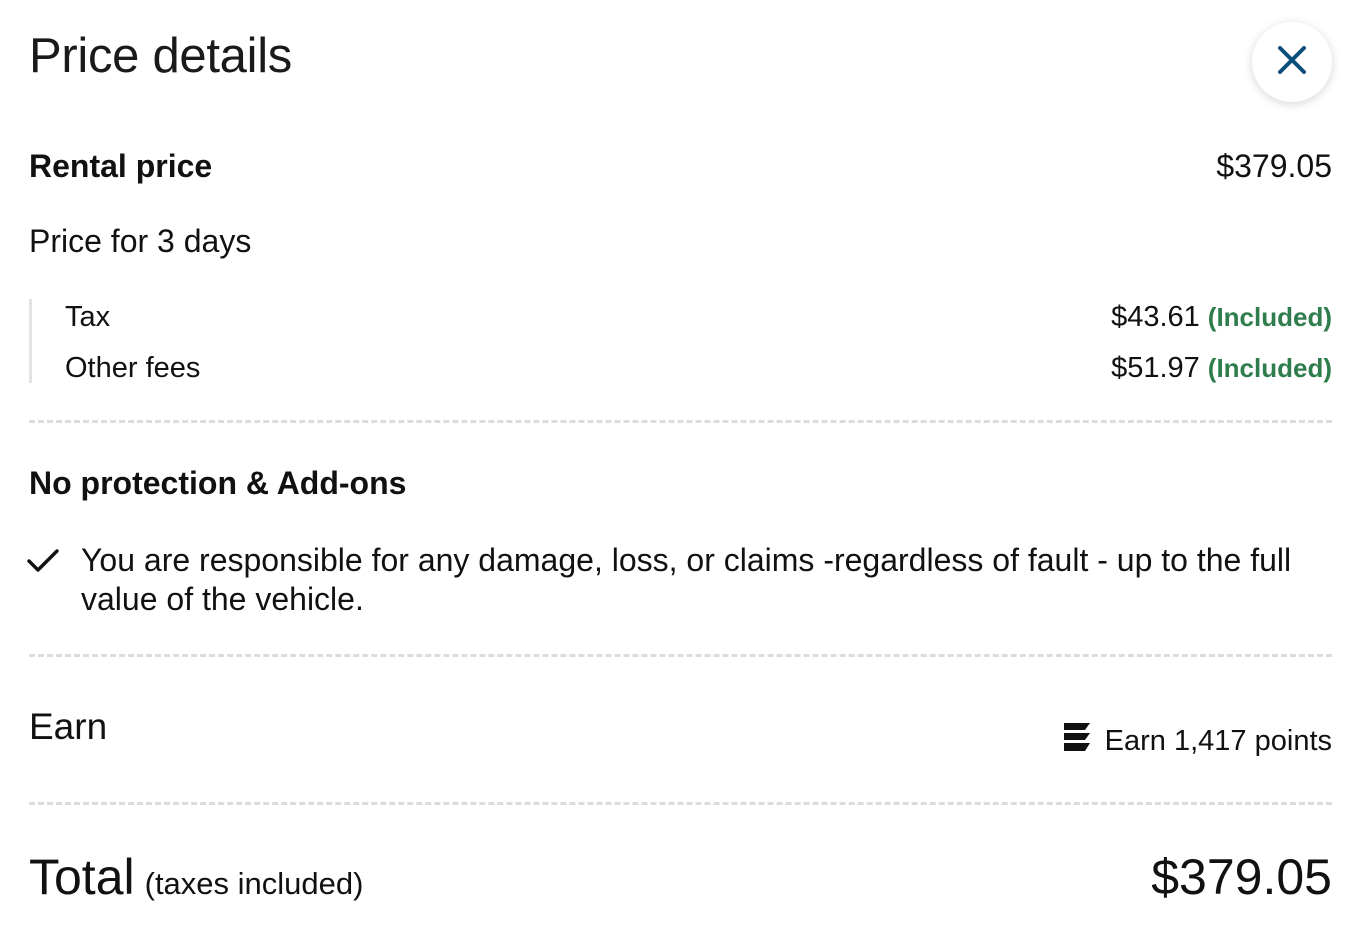  I want to click on total-row: Total (taxes included) $379.05, so click(680, 877).